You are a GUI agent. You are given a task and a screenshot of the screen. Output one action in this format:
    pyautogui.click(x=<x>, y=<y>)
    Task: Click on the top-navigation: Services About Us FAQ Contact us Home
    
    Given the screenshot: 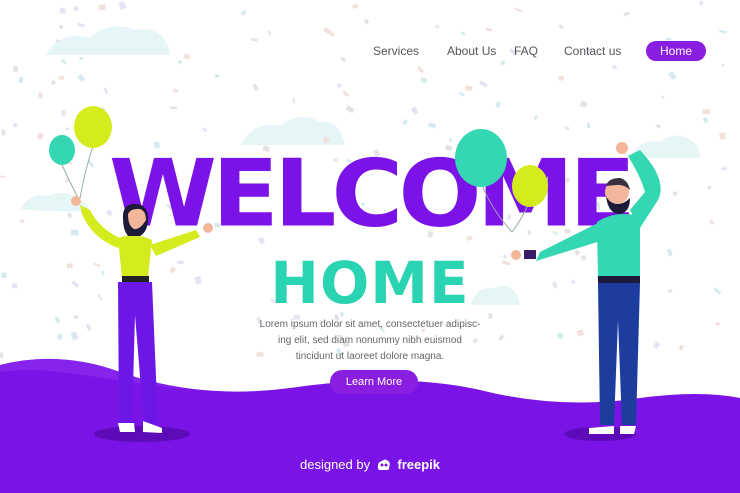 What is the action you would take?
    pyautogui.click(x=370, y=51)
    